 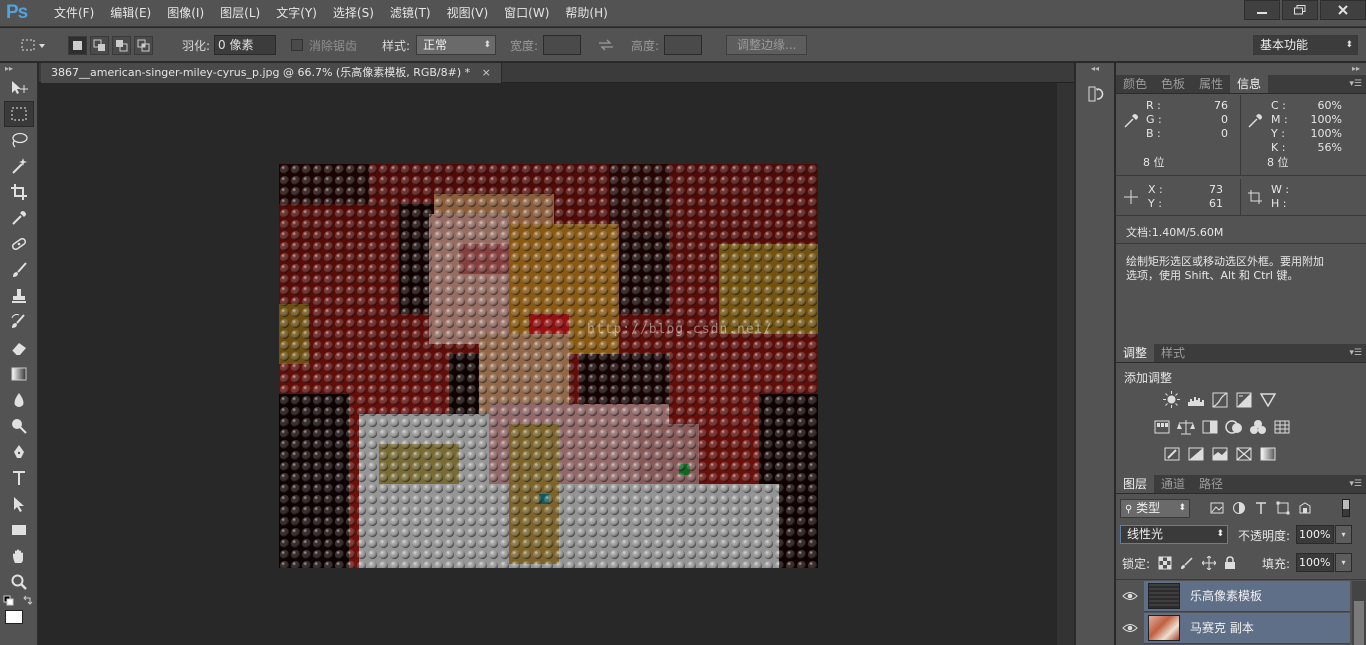 I want to click on black-white-icon, so click(x=1209, y=426).